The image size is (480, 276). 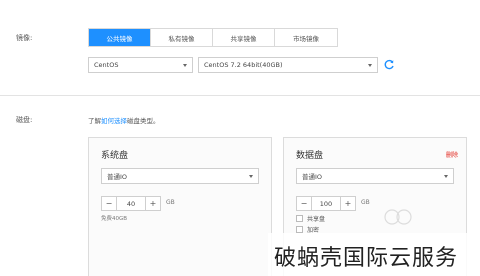 What do you see at coordinates (316, 219) in the screenshot?
I see `shared-disk-label: 共享盘` at bounding box center [316, 219].